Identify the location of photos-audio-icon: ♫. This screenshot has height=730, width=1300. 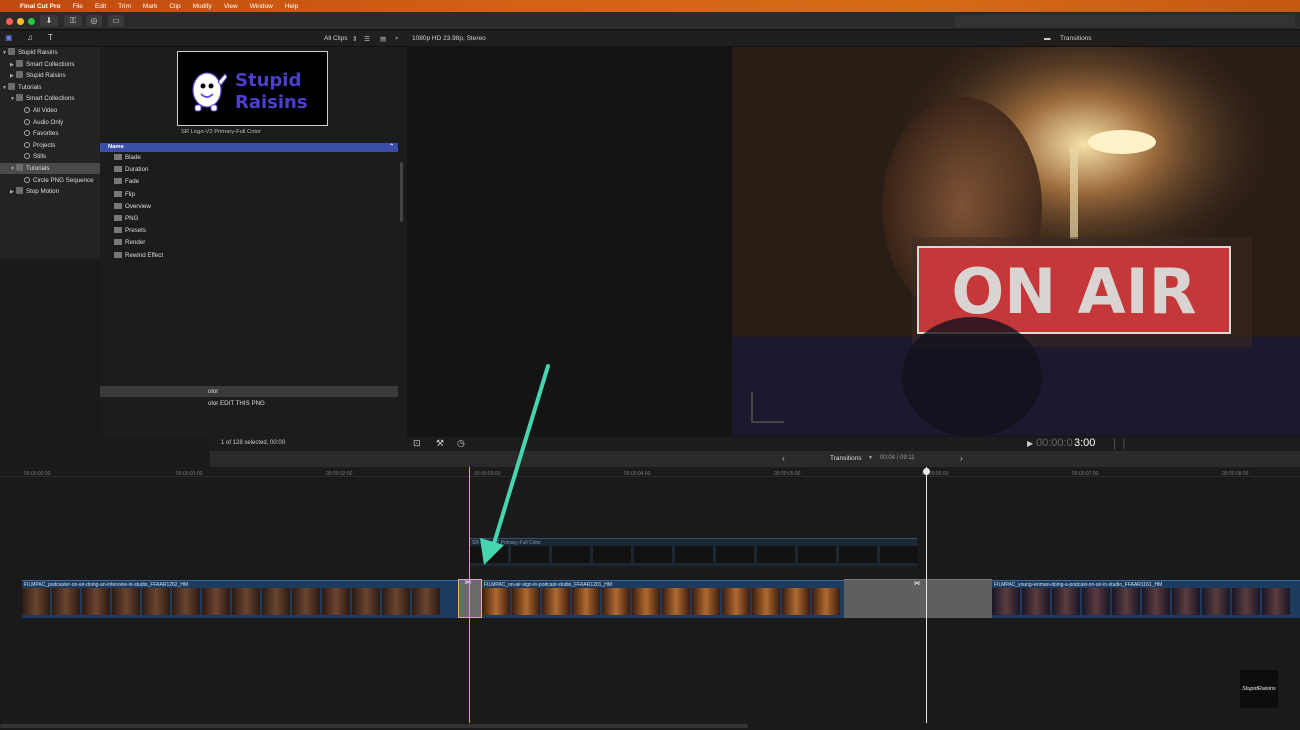
(30, 37).